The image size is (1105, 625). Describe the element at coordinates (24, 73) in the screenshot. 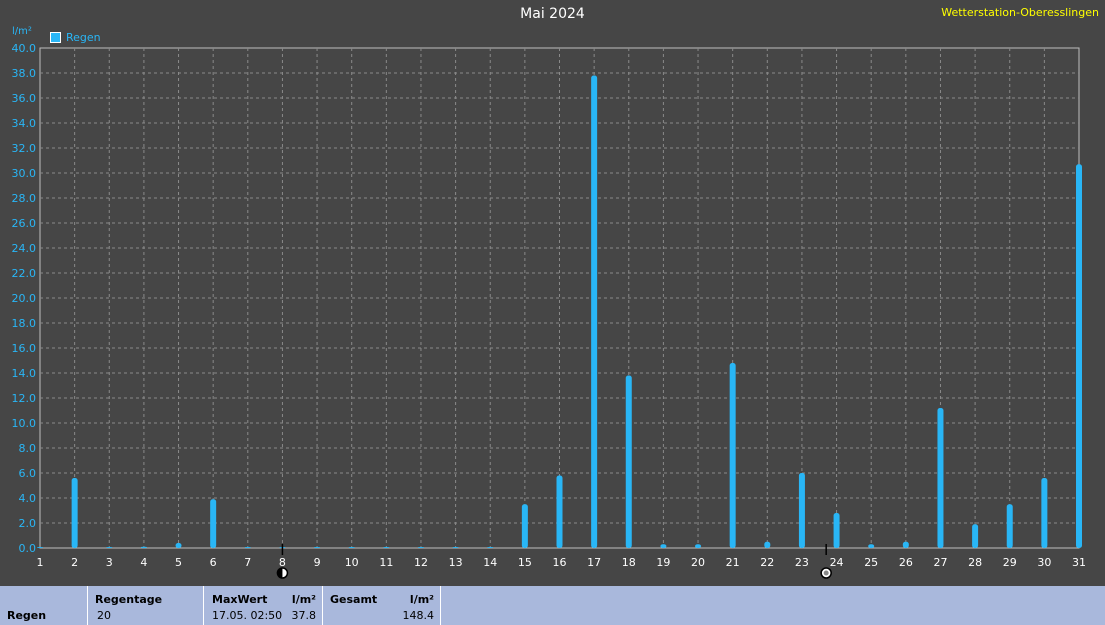

I see `y-tick-label: 38.0` at that location.